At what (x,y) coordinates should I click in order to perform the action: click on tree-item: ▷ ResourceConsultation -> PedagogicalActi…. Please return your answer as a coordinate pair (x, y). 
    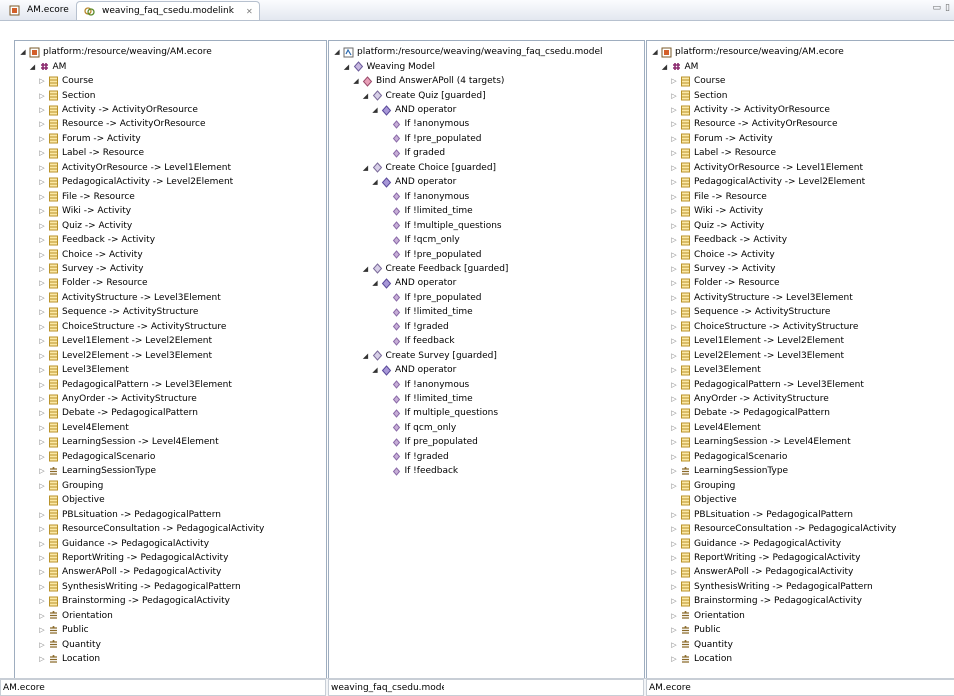
    Looking at the image, I should click on (782, 529).